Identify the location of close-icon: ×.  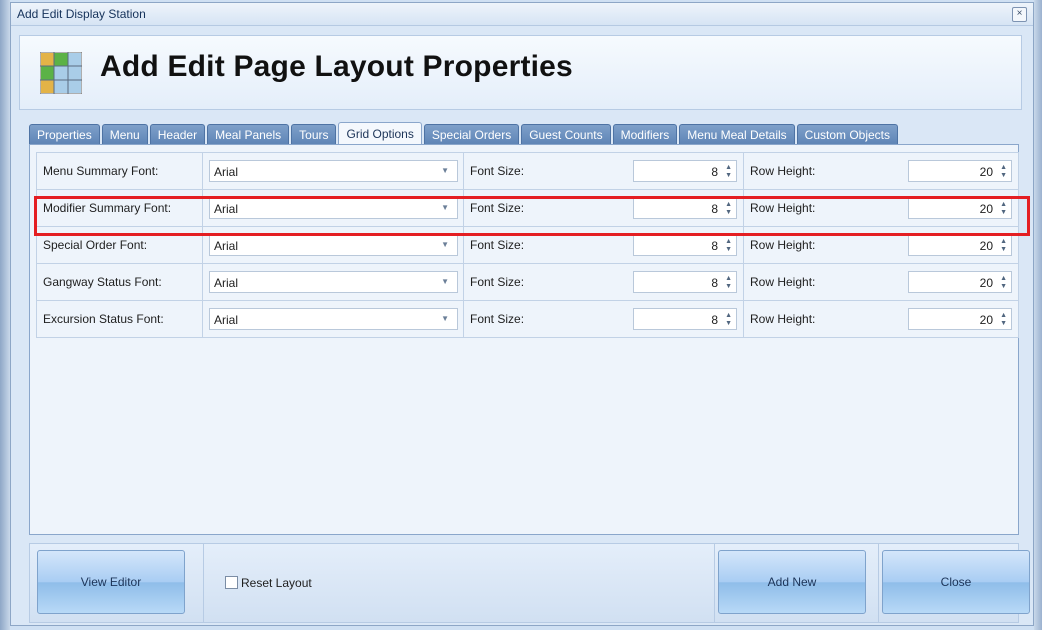
(1019, 14).